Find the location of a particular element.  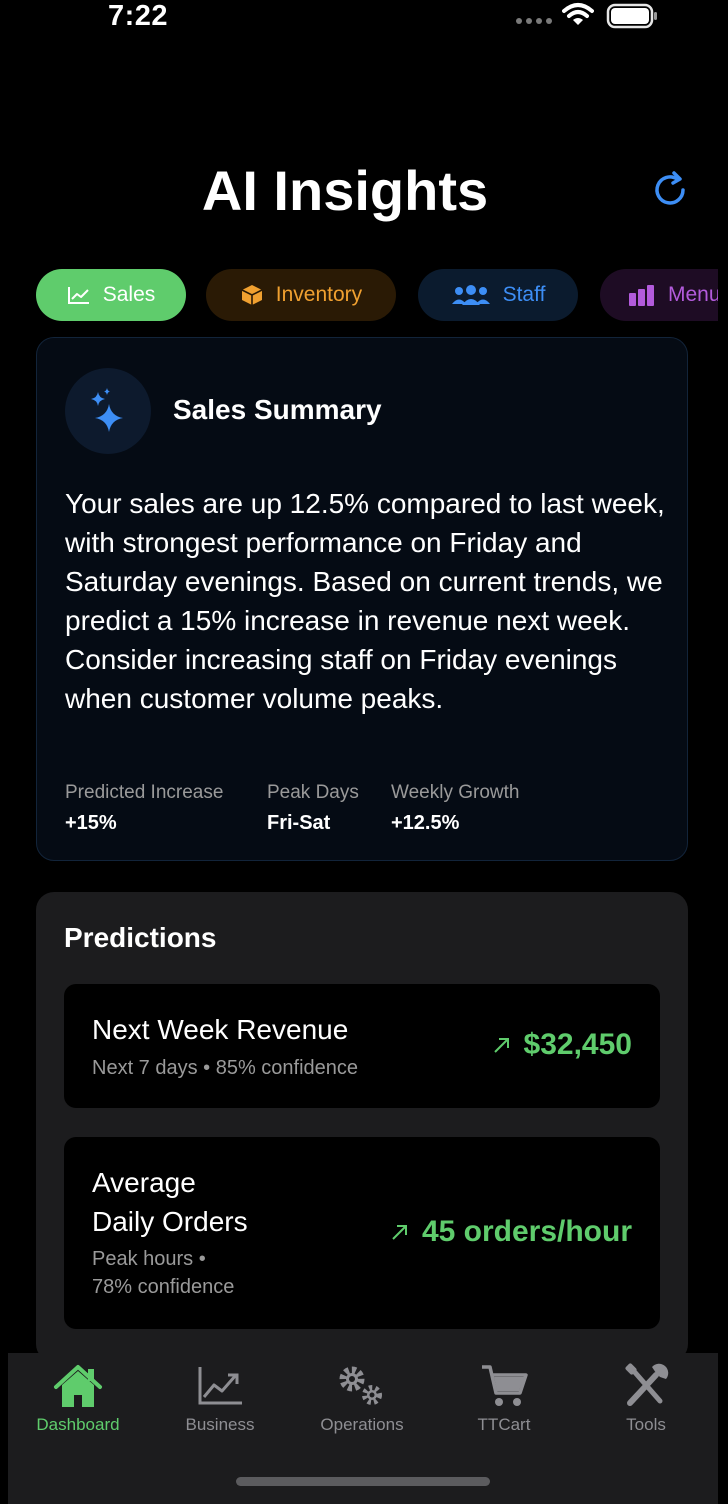

stat-peak-days: Peak Days Fri-Sat is located at coordinates (313, 808).